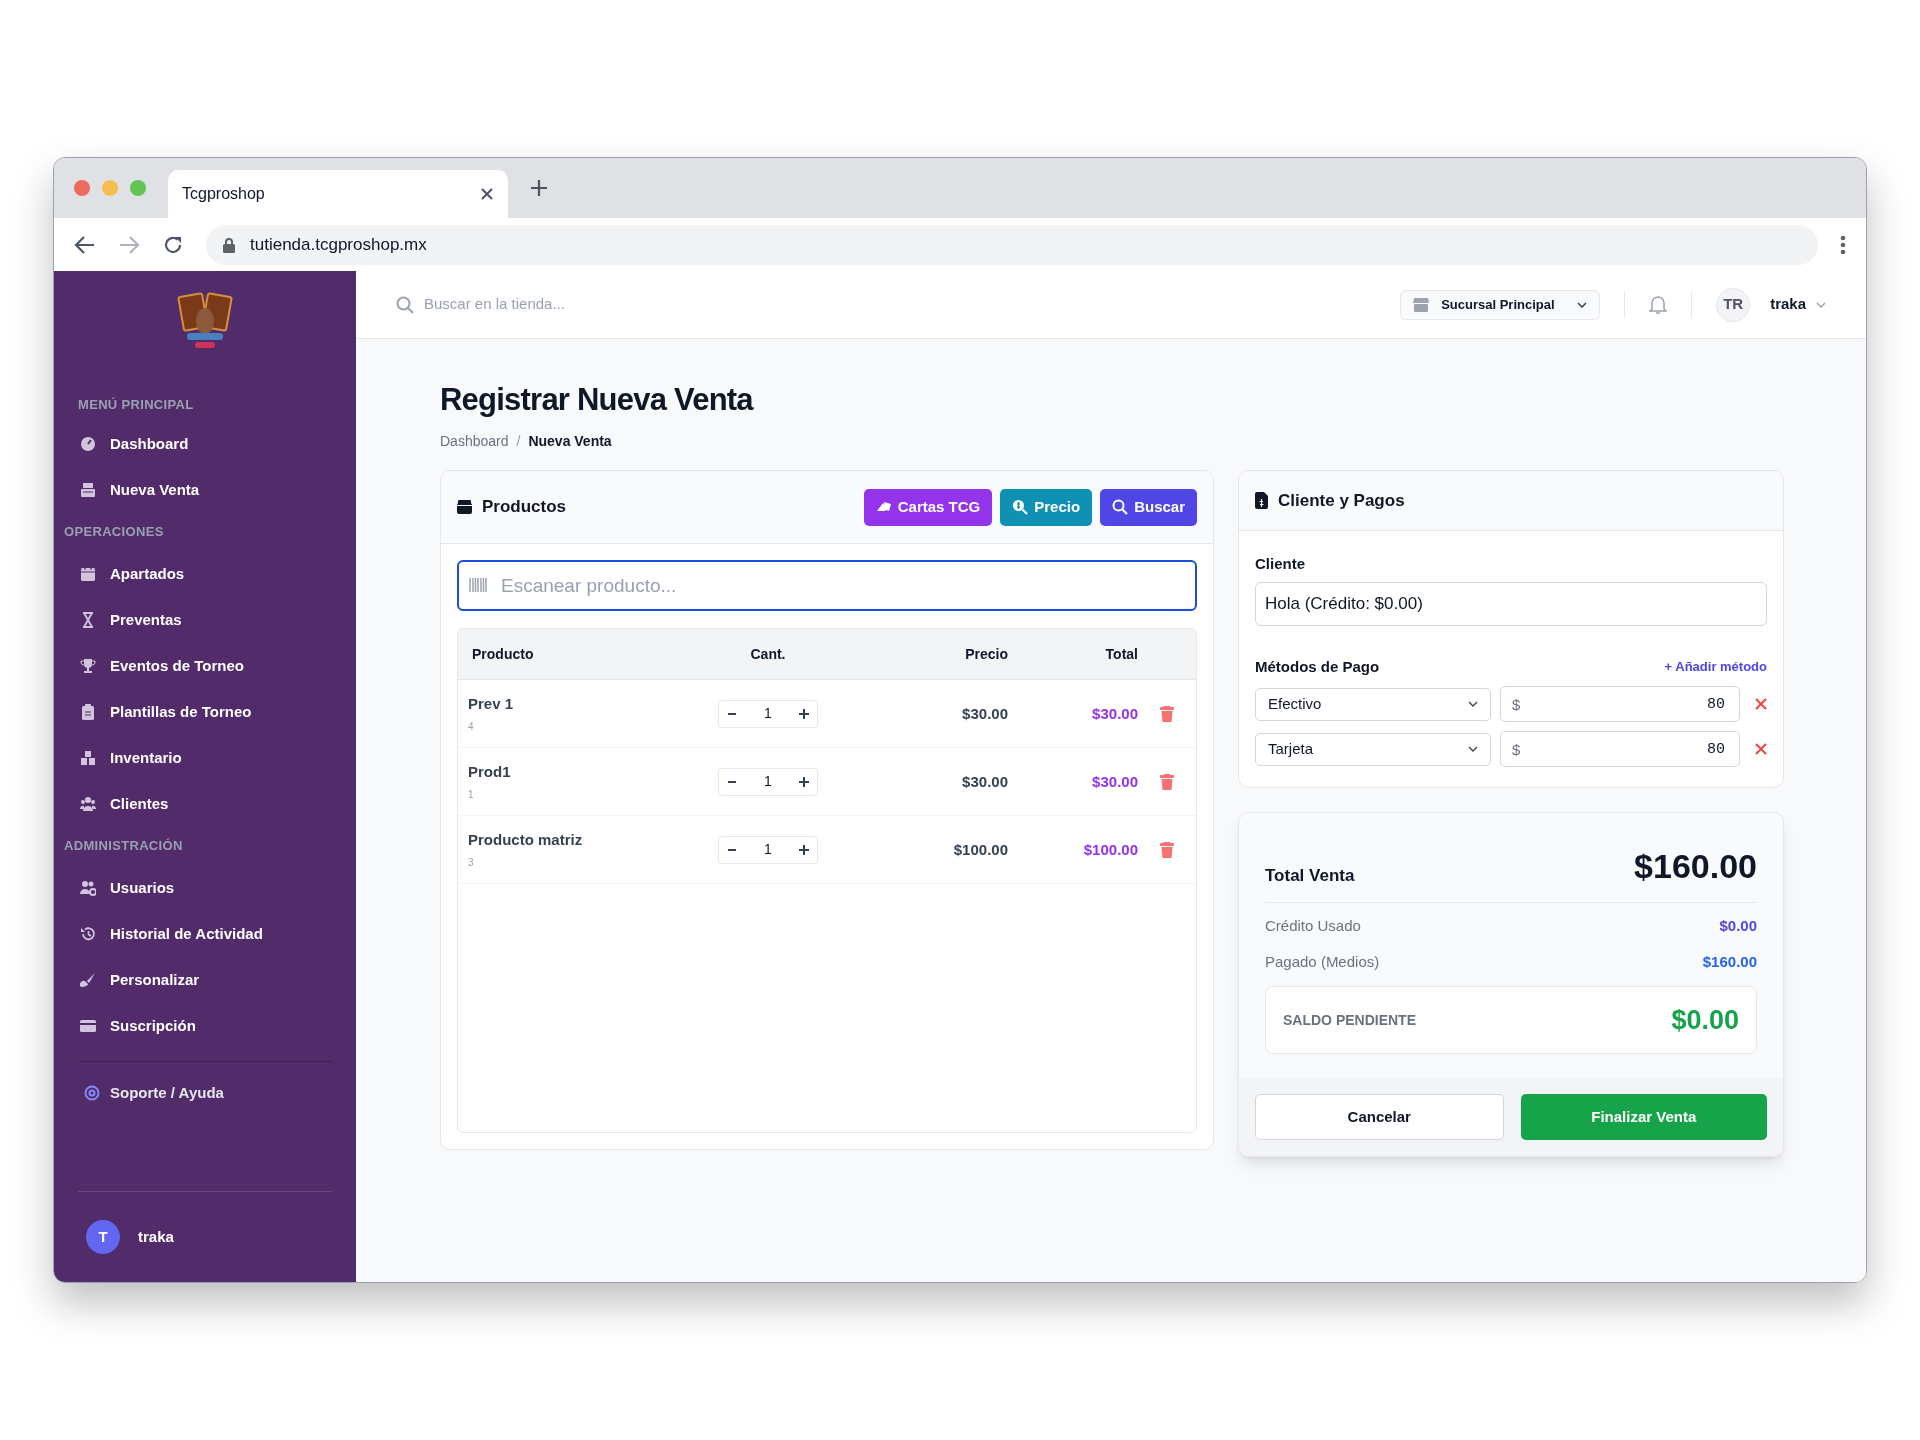 The width and height of the screenshot is (1920, 1440). I want to click on section-heading: MENÚ PRINCIPAL, so click(136, 405).